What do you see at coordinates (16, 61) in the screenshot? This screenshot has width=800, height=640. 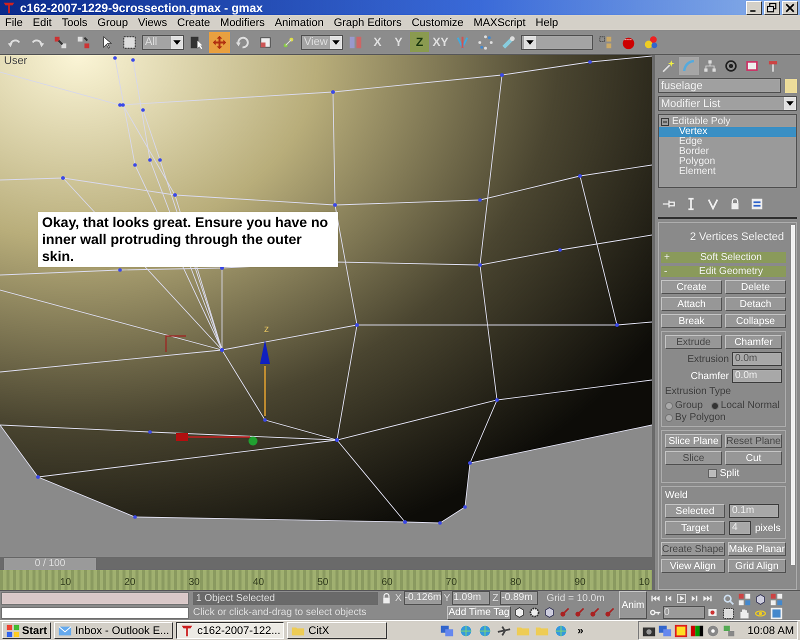 I see `viewport-label: User` at bounding box center [16, 61].